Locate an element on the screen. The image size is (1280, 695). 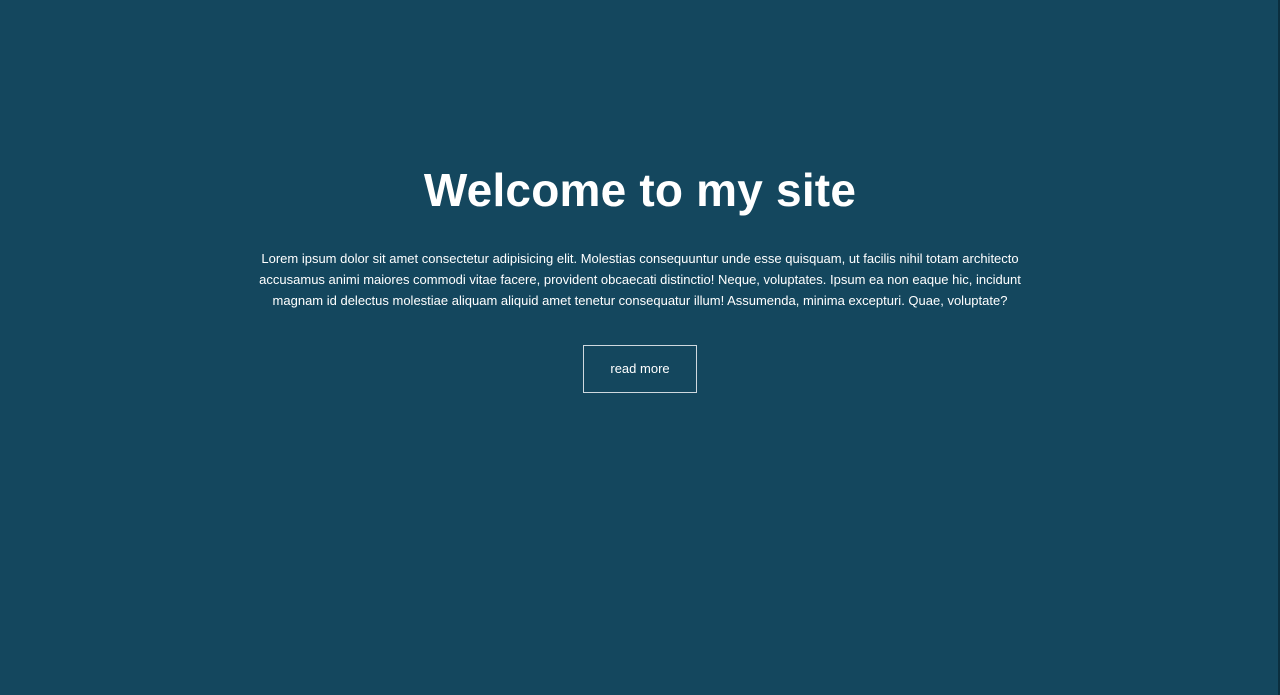
cta-container: read more is located at coordinates (640, 369).